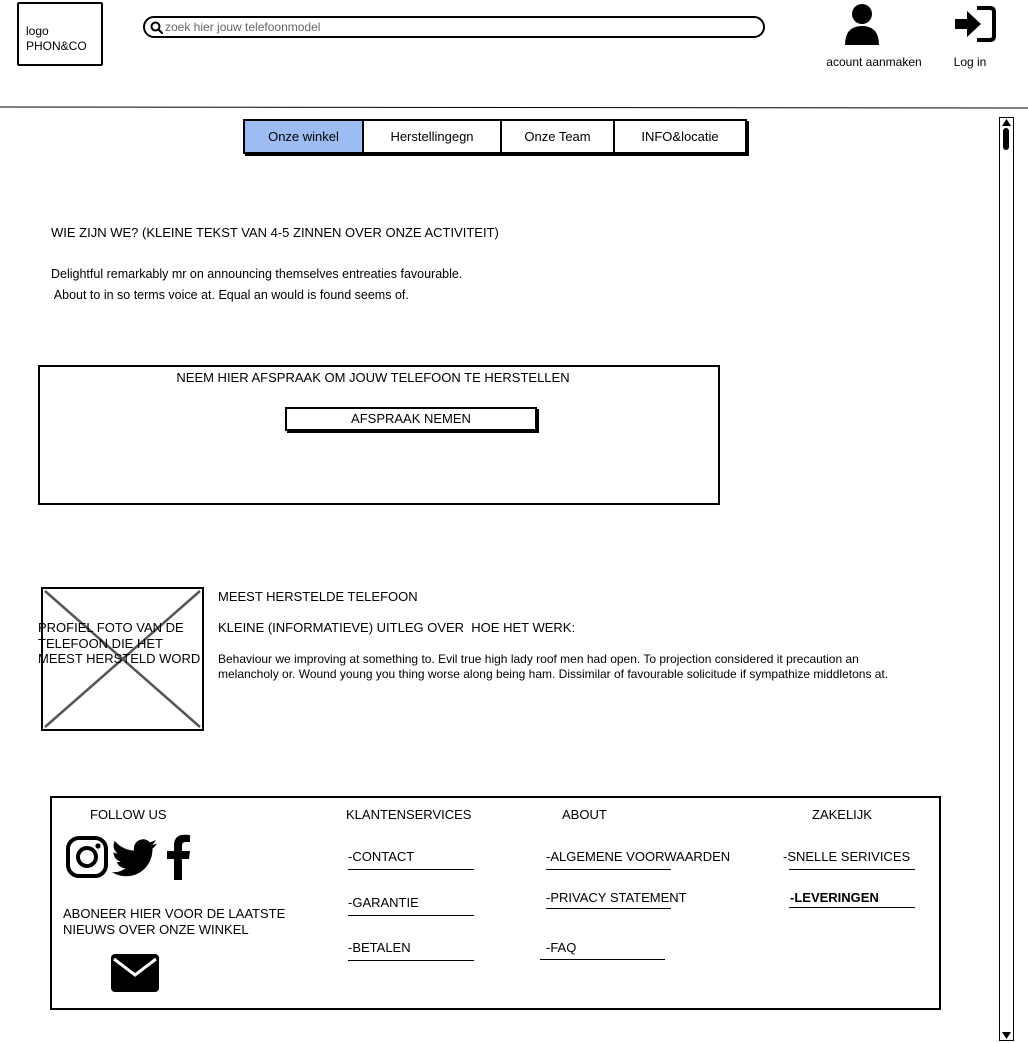  What do you see at coordinates (874, 62) in the screenshot?
I see `account-create-link: acount aanmaken` at bounding box center [874, 62].